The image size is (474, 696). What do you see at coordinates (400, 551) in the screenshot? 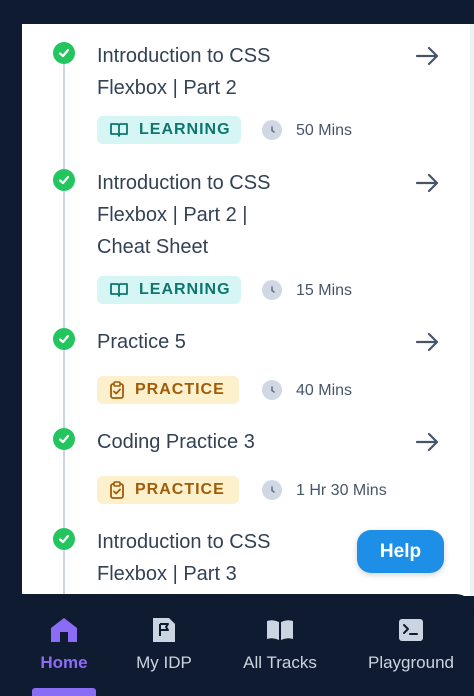
I see `help-button: Help` at bounding box center [400, 551].